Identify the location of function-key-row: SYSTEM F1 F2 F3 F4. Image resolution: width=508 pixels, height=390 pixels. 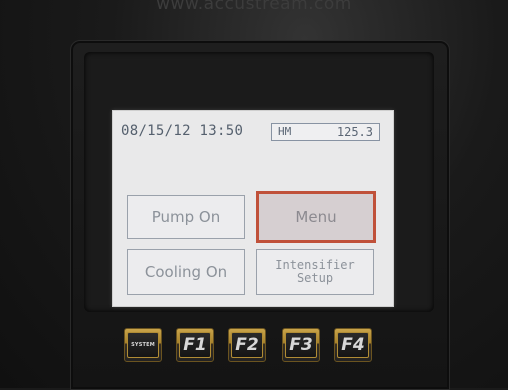
(254, 345).